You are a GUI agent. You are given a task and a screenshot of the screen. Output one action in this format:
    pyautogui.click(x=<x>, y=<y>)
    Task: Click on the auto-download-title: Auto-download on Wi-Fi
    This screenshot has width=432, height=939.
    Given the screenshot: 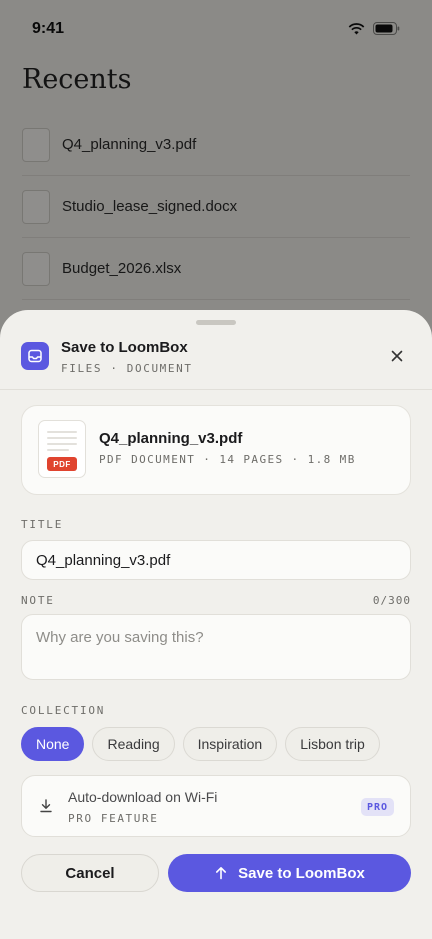 What is the action you would take?
    pyautogui.click(x=143, y=797)
    